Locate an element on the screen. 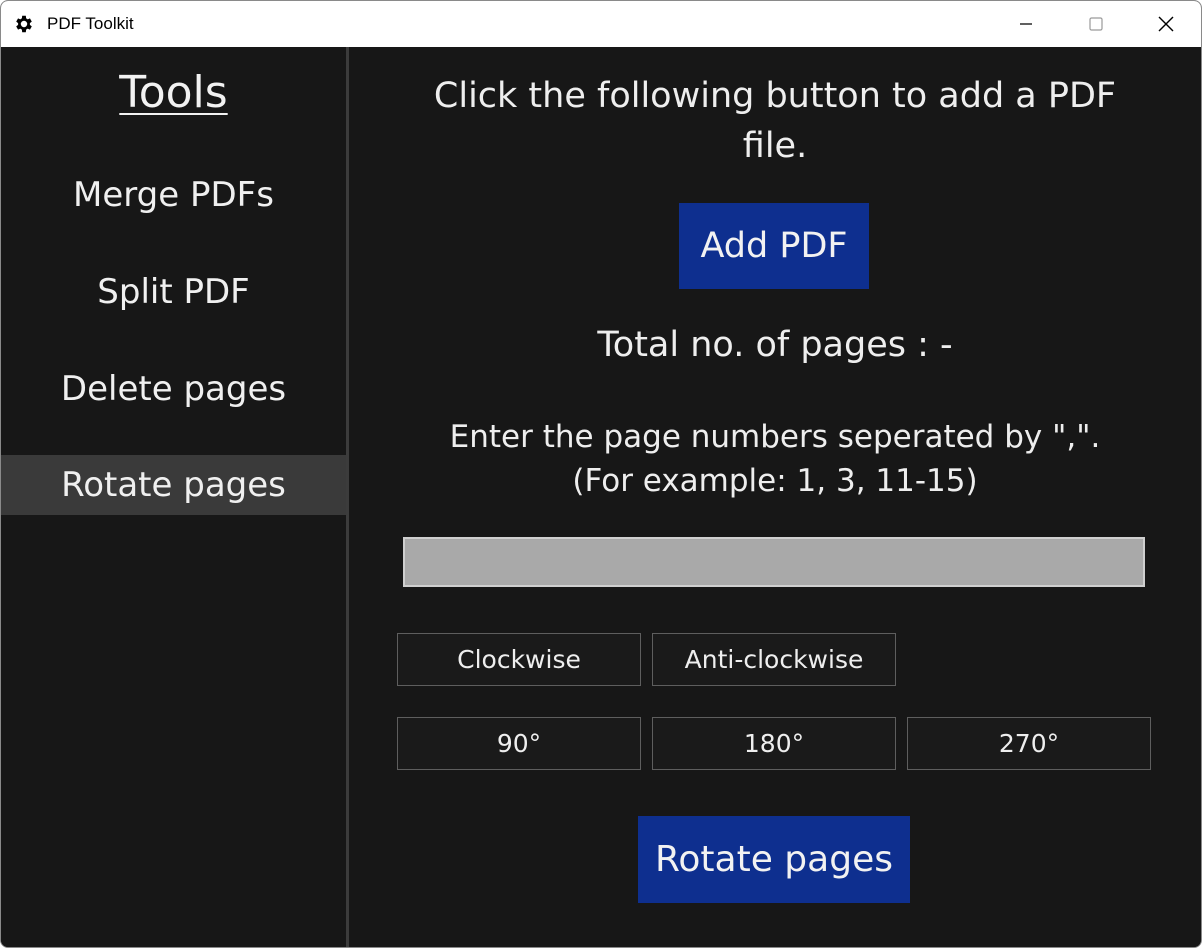 This screenshot has height=948, width=1202. close-button is located at coordinates (1166, 24).